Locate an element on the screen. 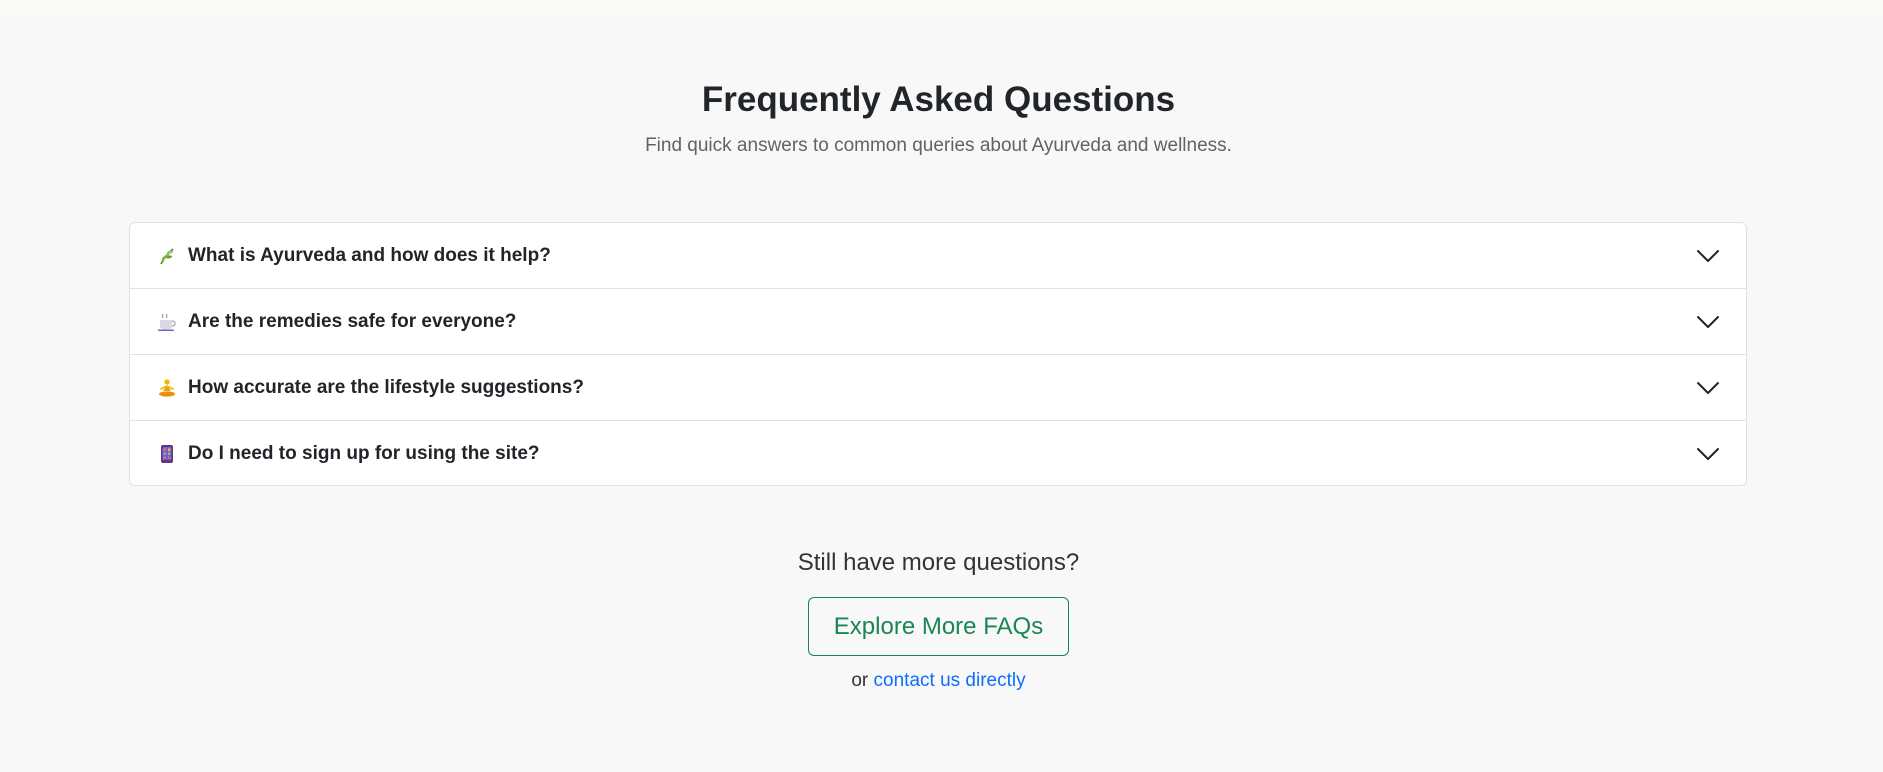  contact-us-link: contact us directly is located at coordinates (950, 680).